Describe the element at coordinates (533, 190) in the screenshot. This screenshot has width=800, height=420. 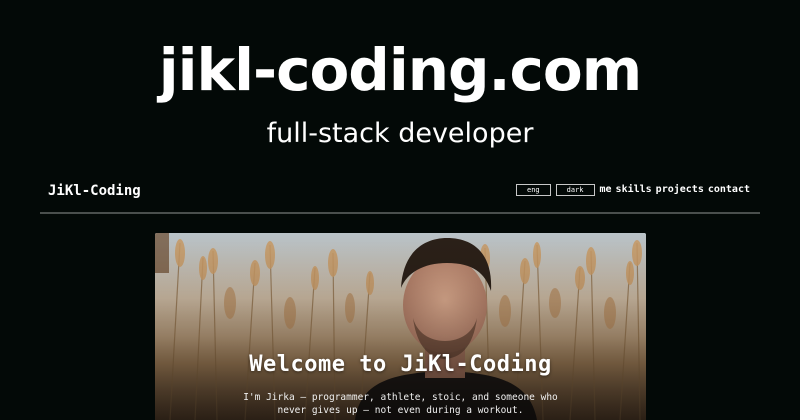
I see `language-toggle-button: eng` at that location.